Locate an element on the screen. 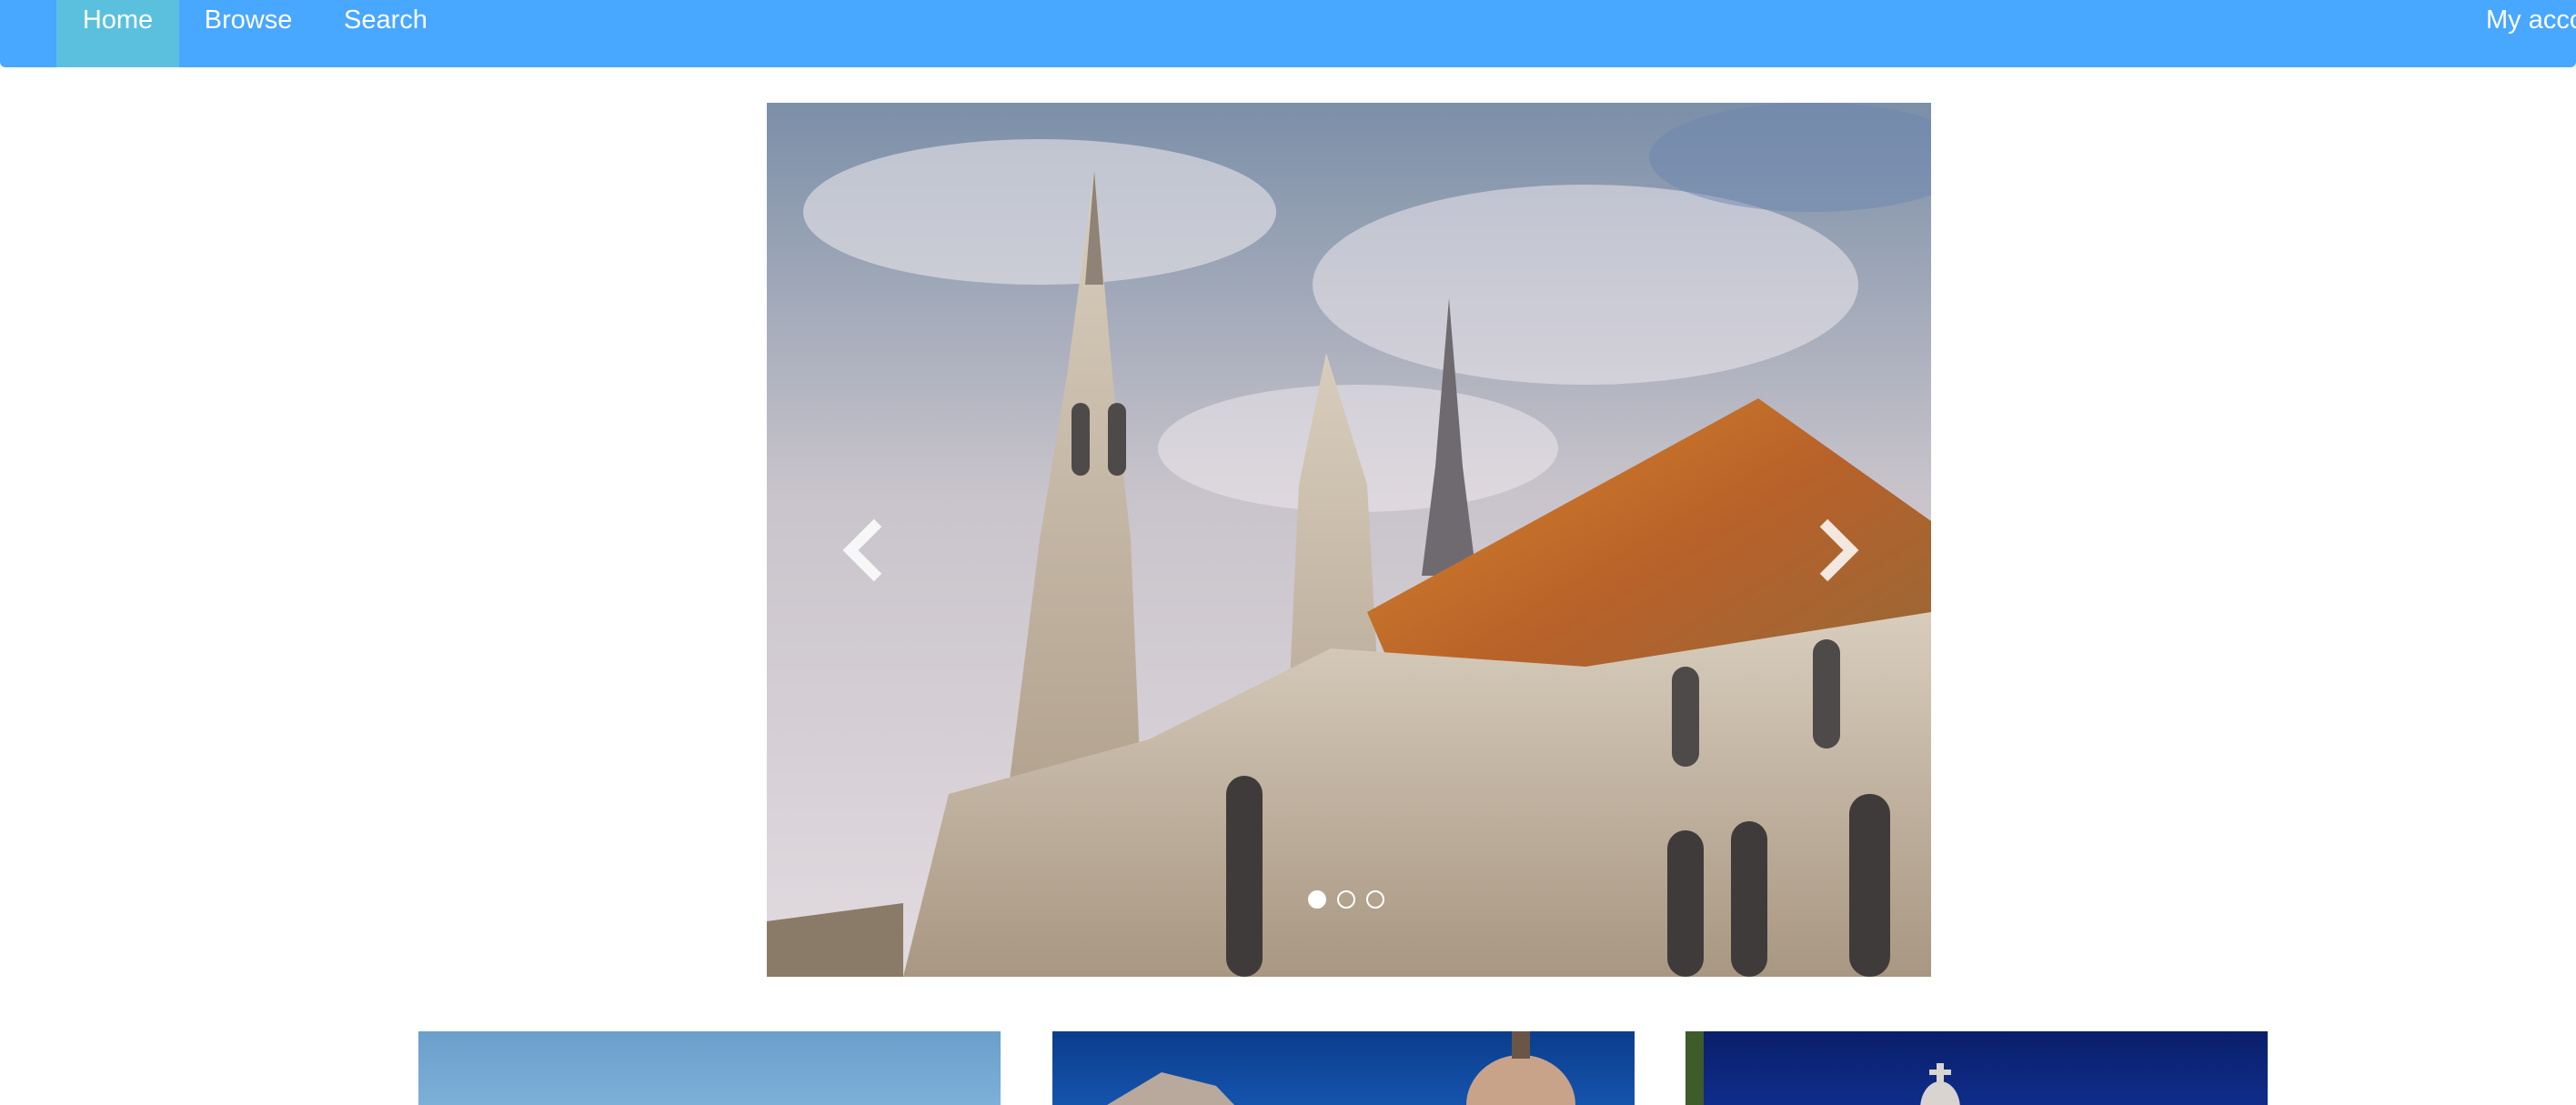 The width and height of the screenshot is (2576, 1105). nav-search: Search is located at coordinates (385, 34).